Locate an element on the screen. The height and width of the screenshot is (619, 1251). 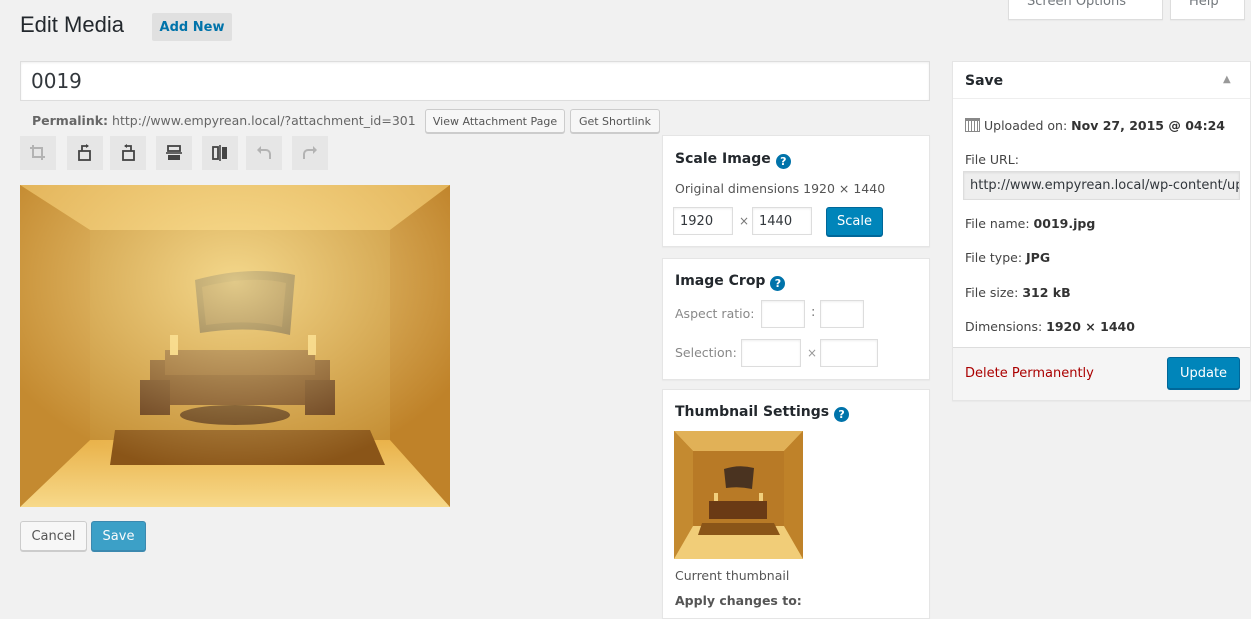
rotate-right-icon is located at coordinates (128, 153).